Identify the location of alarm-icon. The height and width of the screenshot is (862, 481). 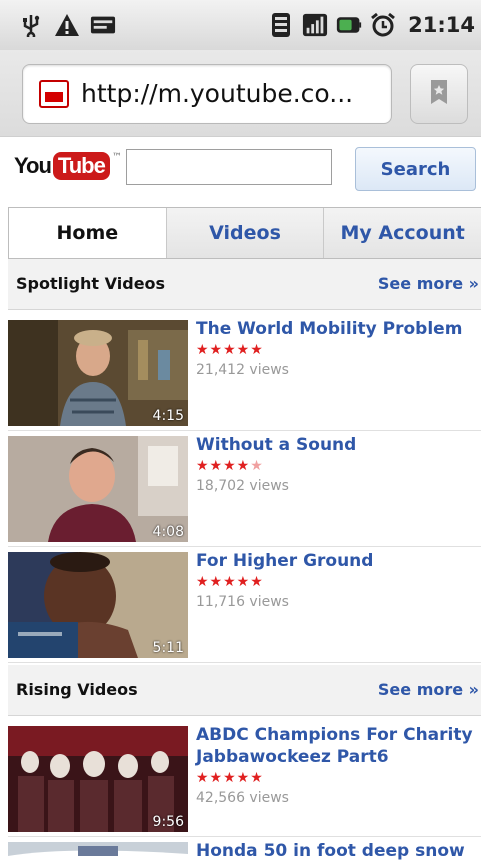
(383, 25).